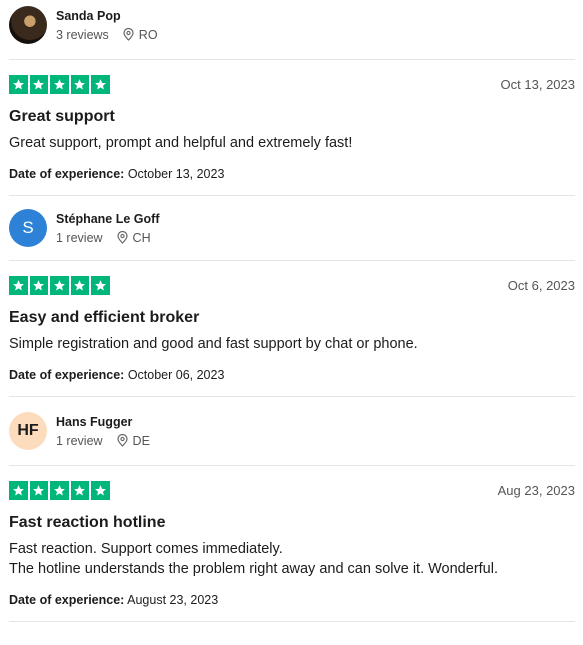 The width and height of the screenshot is (583, 645). I want to click on review-date: Aug 23, 2023, so click(536, 490).